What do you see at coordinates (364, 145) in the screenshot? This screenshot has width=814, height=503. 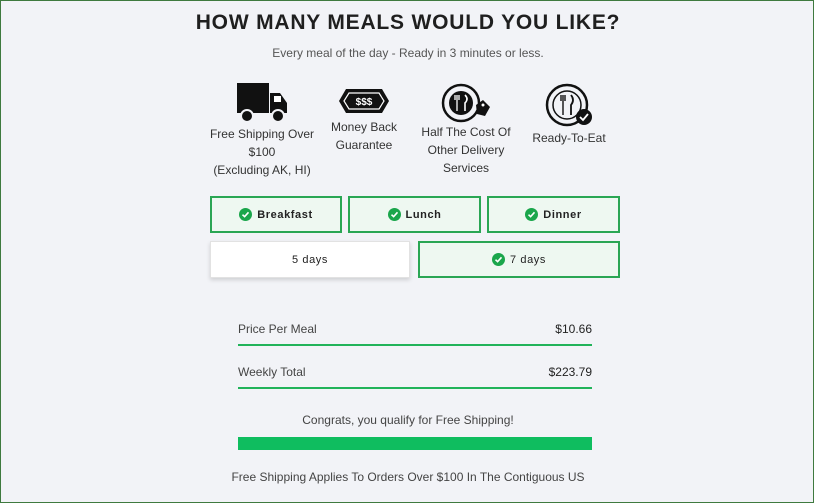 I see `feature-line: Guarantee` at bounding box center [364, 145].